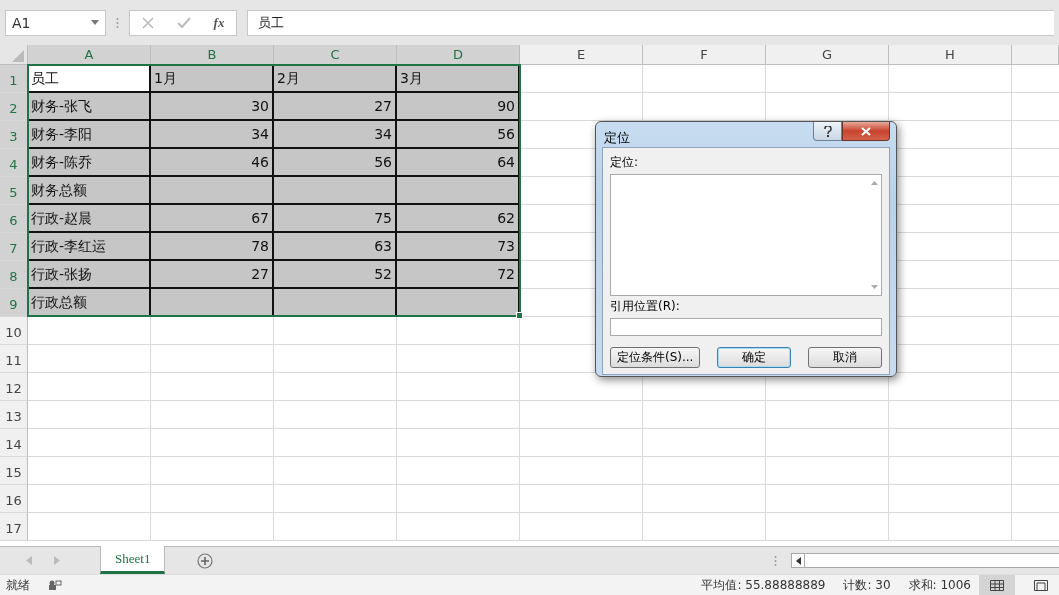 The height and width of the screenshot is (595, 1059). Describe the element at coordinates (874, 183) in the screenshot. I see `up-arrow-icon` at that location.